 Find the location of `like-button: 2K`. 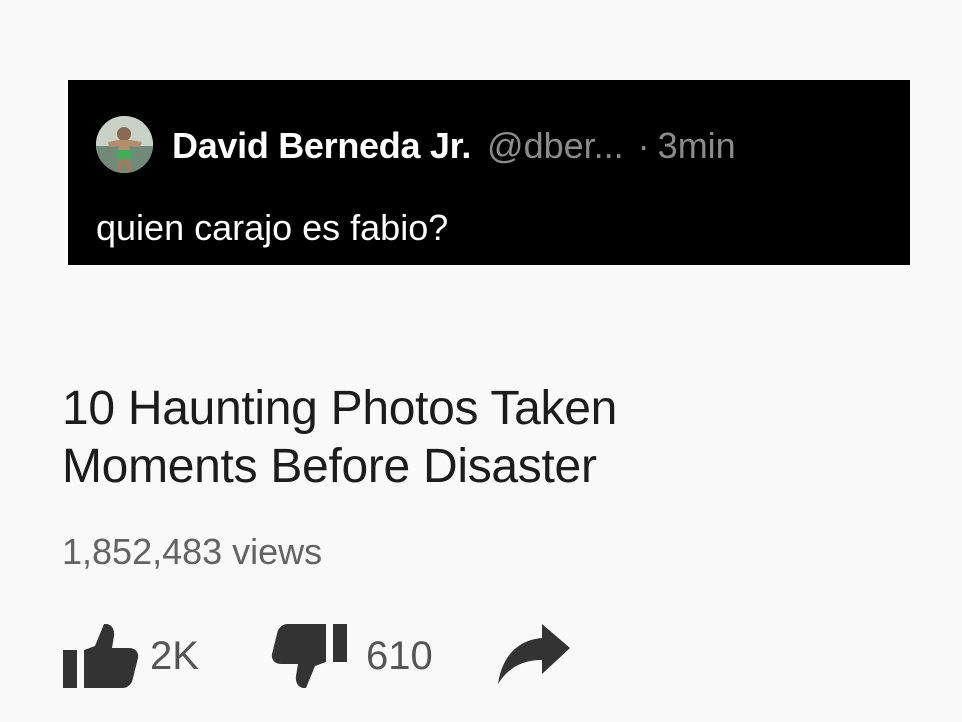

like-button: 2K is located at coordinates (130, 656).